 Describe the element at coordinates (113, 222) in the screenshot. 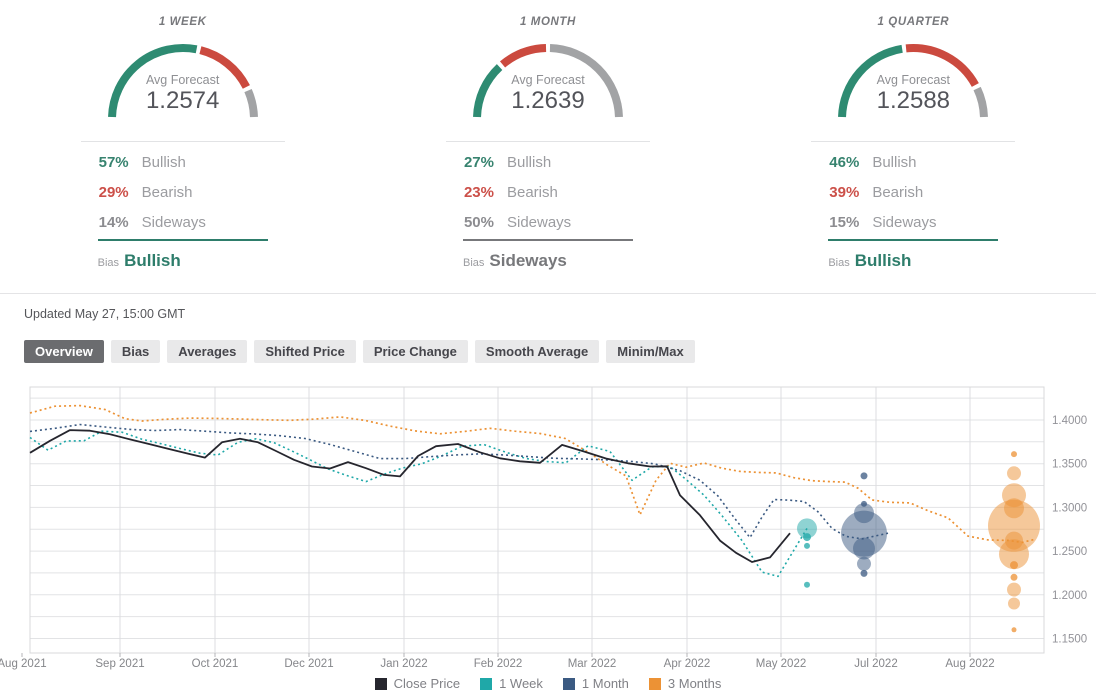

I see `sideways-percent: 14%` at that location.